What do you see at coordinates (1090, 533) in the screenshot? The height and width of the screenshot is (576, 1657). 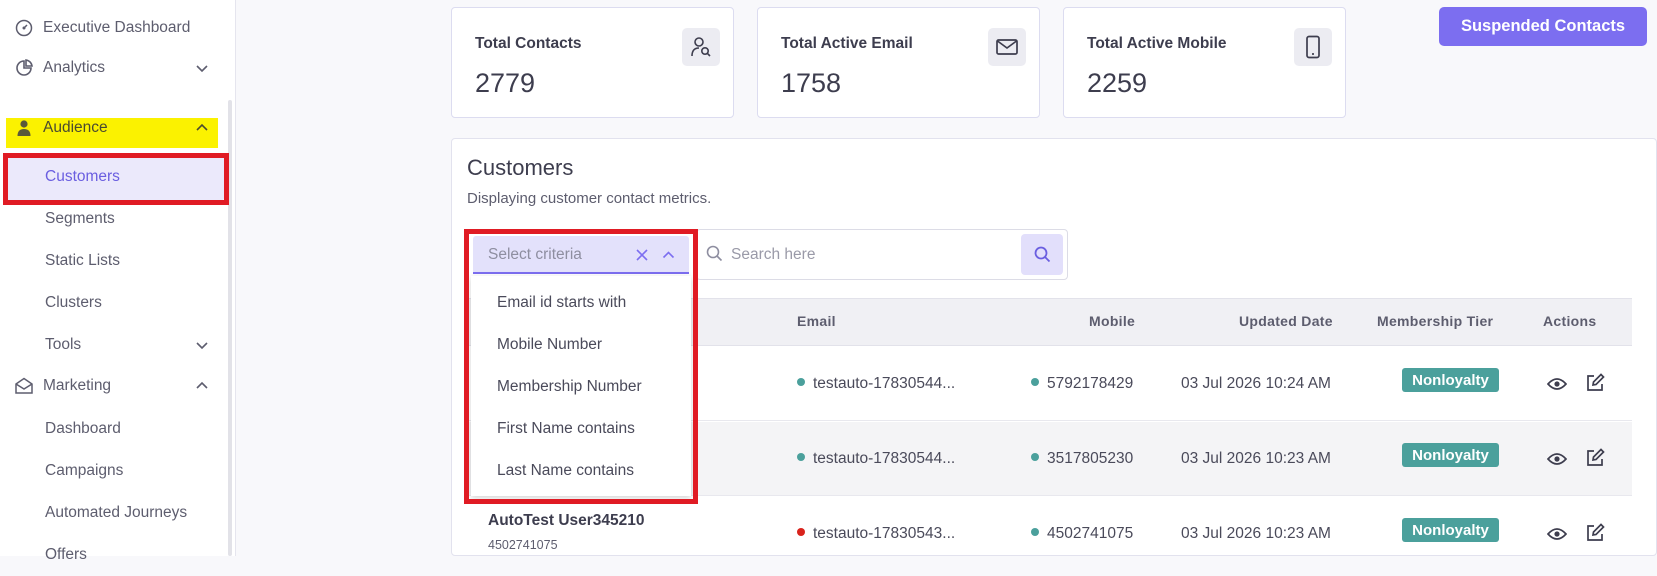 I see `mobile-value: 4502741075` at bounding box center [1090, 533].